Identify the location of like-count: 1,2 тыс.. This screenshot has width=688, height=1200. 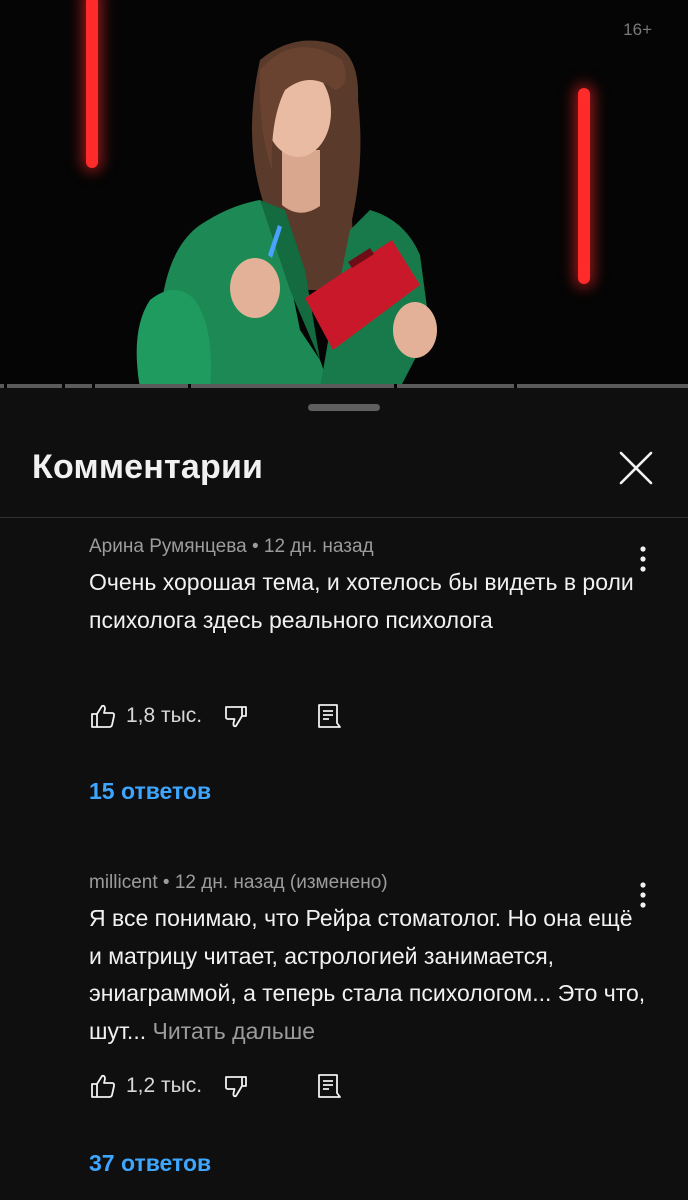
(164, 1085).